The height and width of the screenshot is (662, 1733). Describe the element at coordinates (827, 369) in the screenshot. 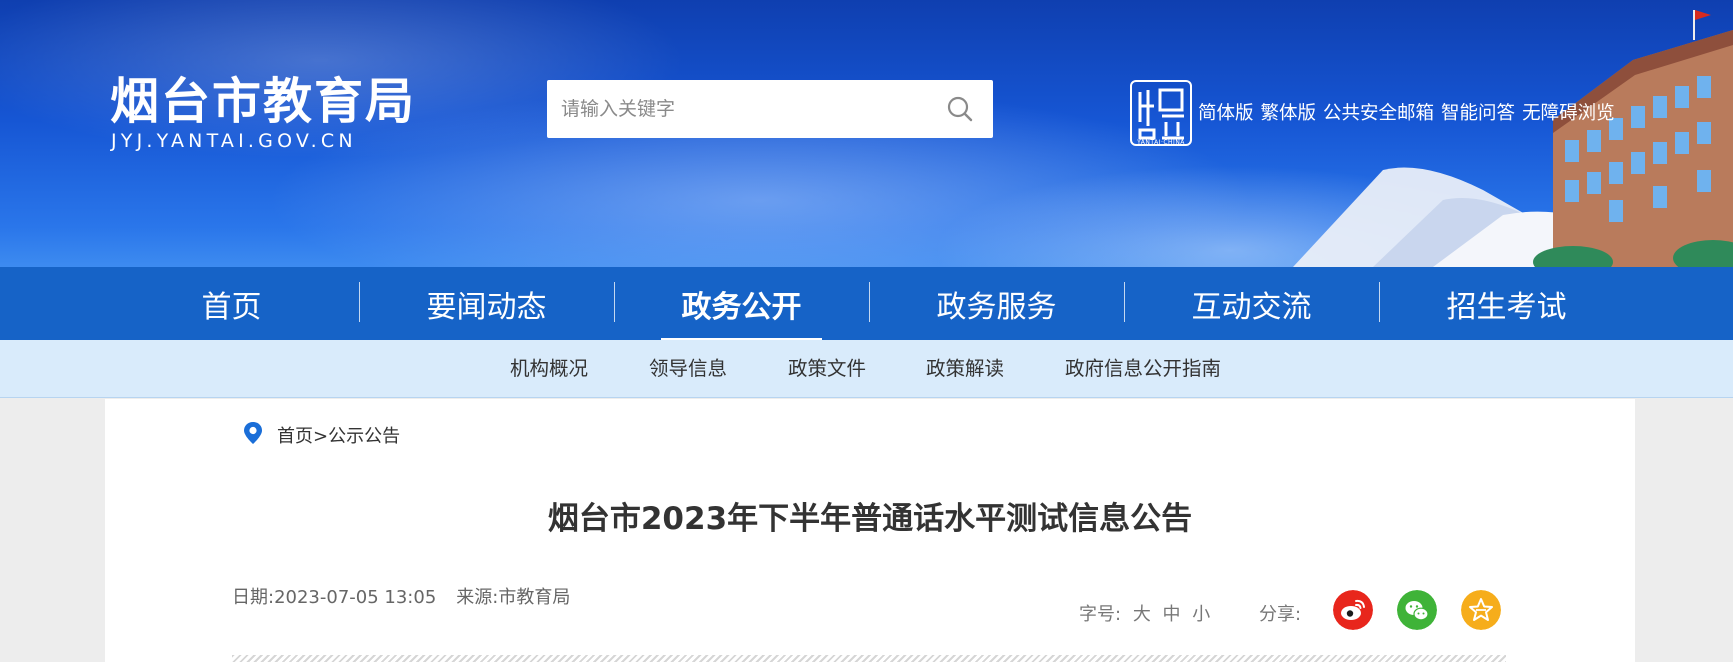

I see `subnav-policy-documents: 政策文件` at that location.